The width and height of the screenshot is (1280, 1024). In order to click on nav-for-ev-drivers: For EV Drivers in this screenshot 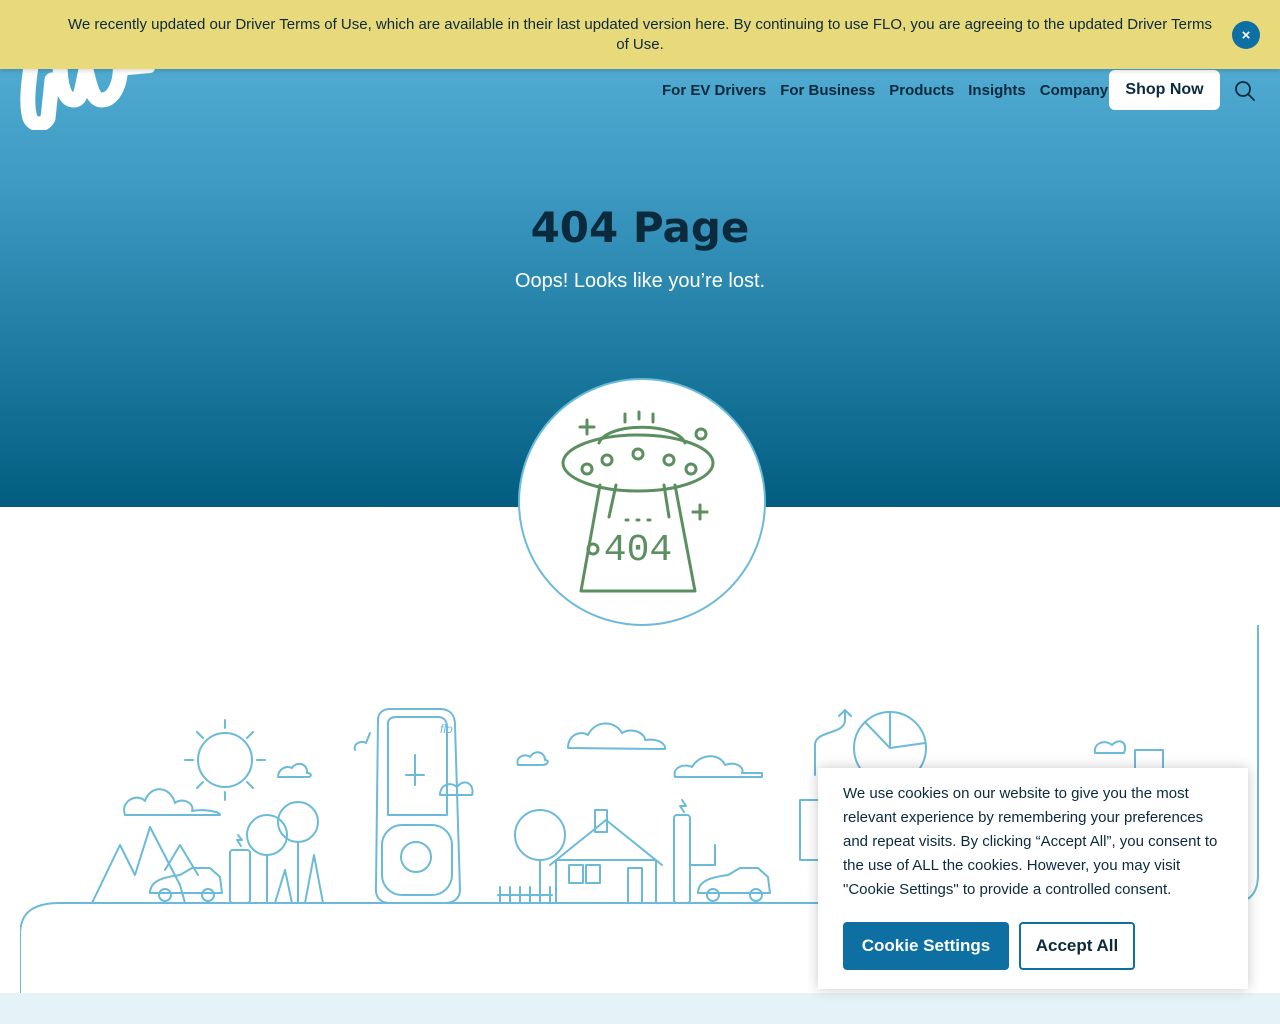, I will do `click(714, 90)`.